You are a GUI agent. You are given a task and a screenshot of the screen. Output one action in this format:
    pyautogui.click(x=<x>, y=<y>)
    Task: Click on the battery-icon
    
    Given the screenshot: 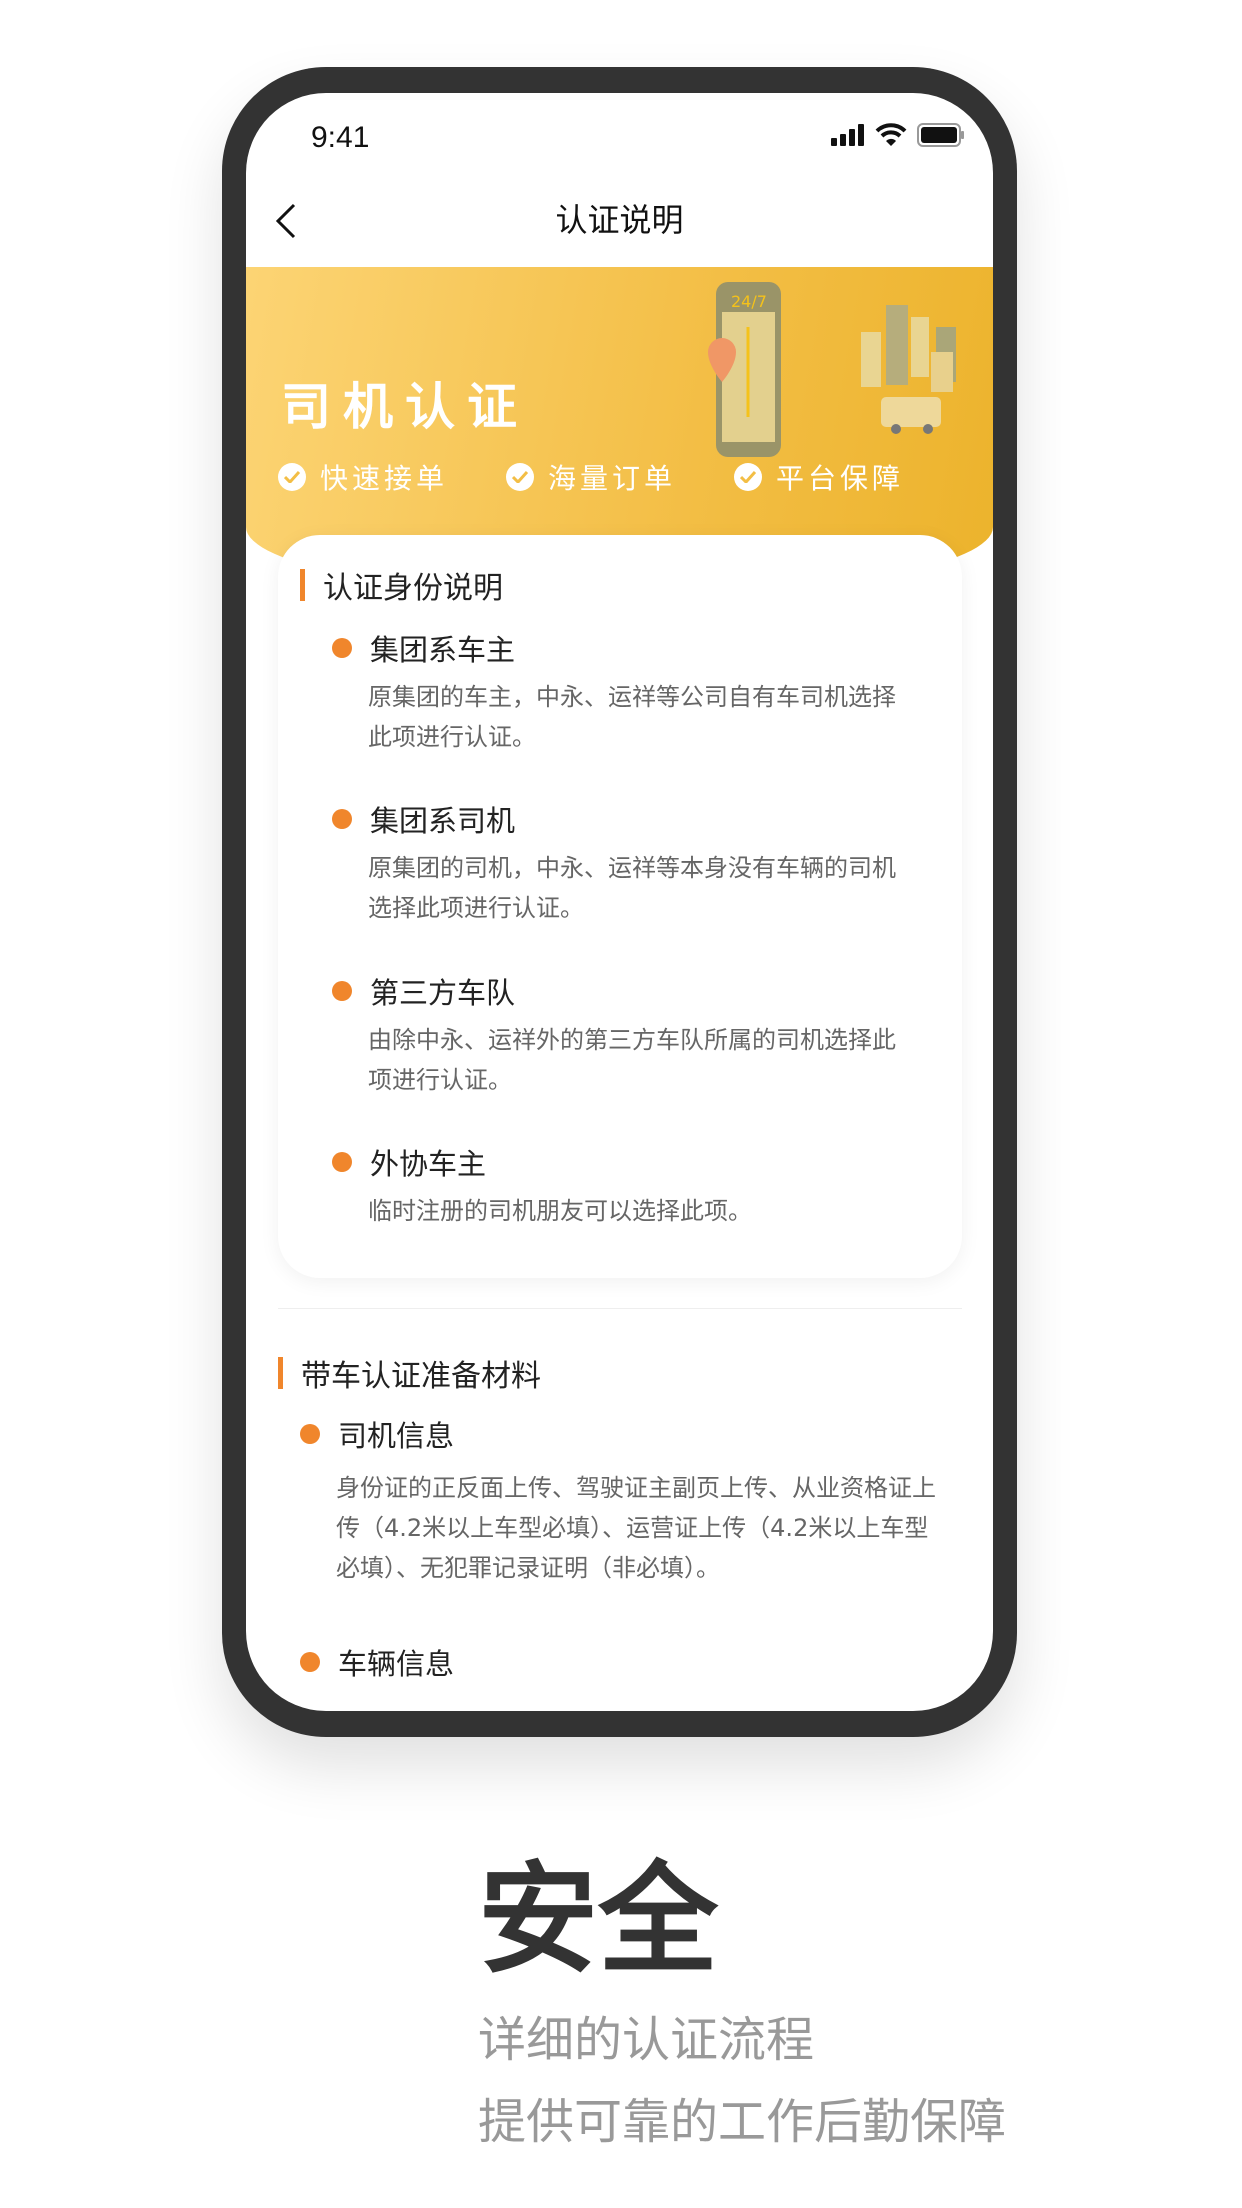 What is the action you would take?
    pyautogui.click(x=940, y=135)
    